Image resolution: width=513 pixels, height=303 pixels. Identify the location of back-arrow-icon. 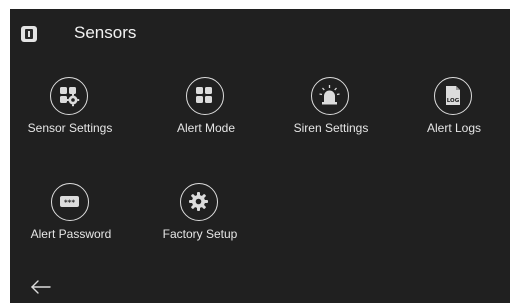
(41, 287).